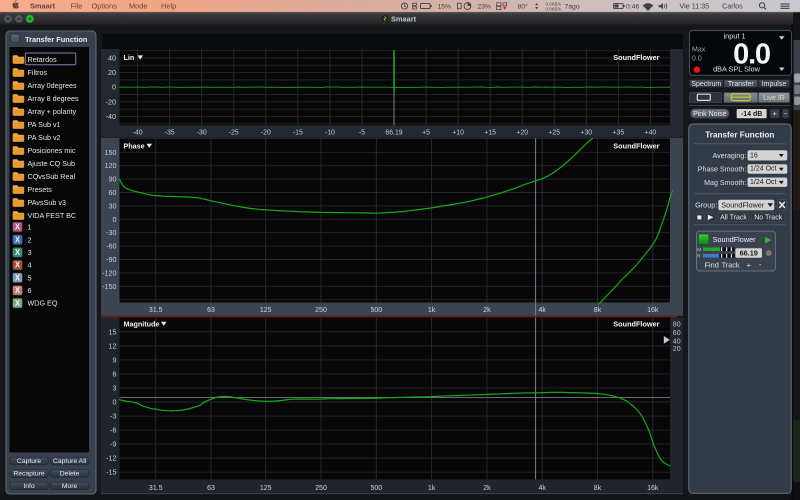  Describe the element at coordinates (699, 50) in the screenshot. I see `svg-text: Max` at that location.